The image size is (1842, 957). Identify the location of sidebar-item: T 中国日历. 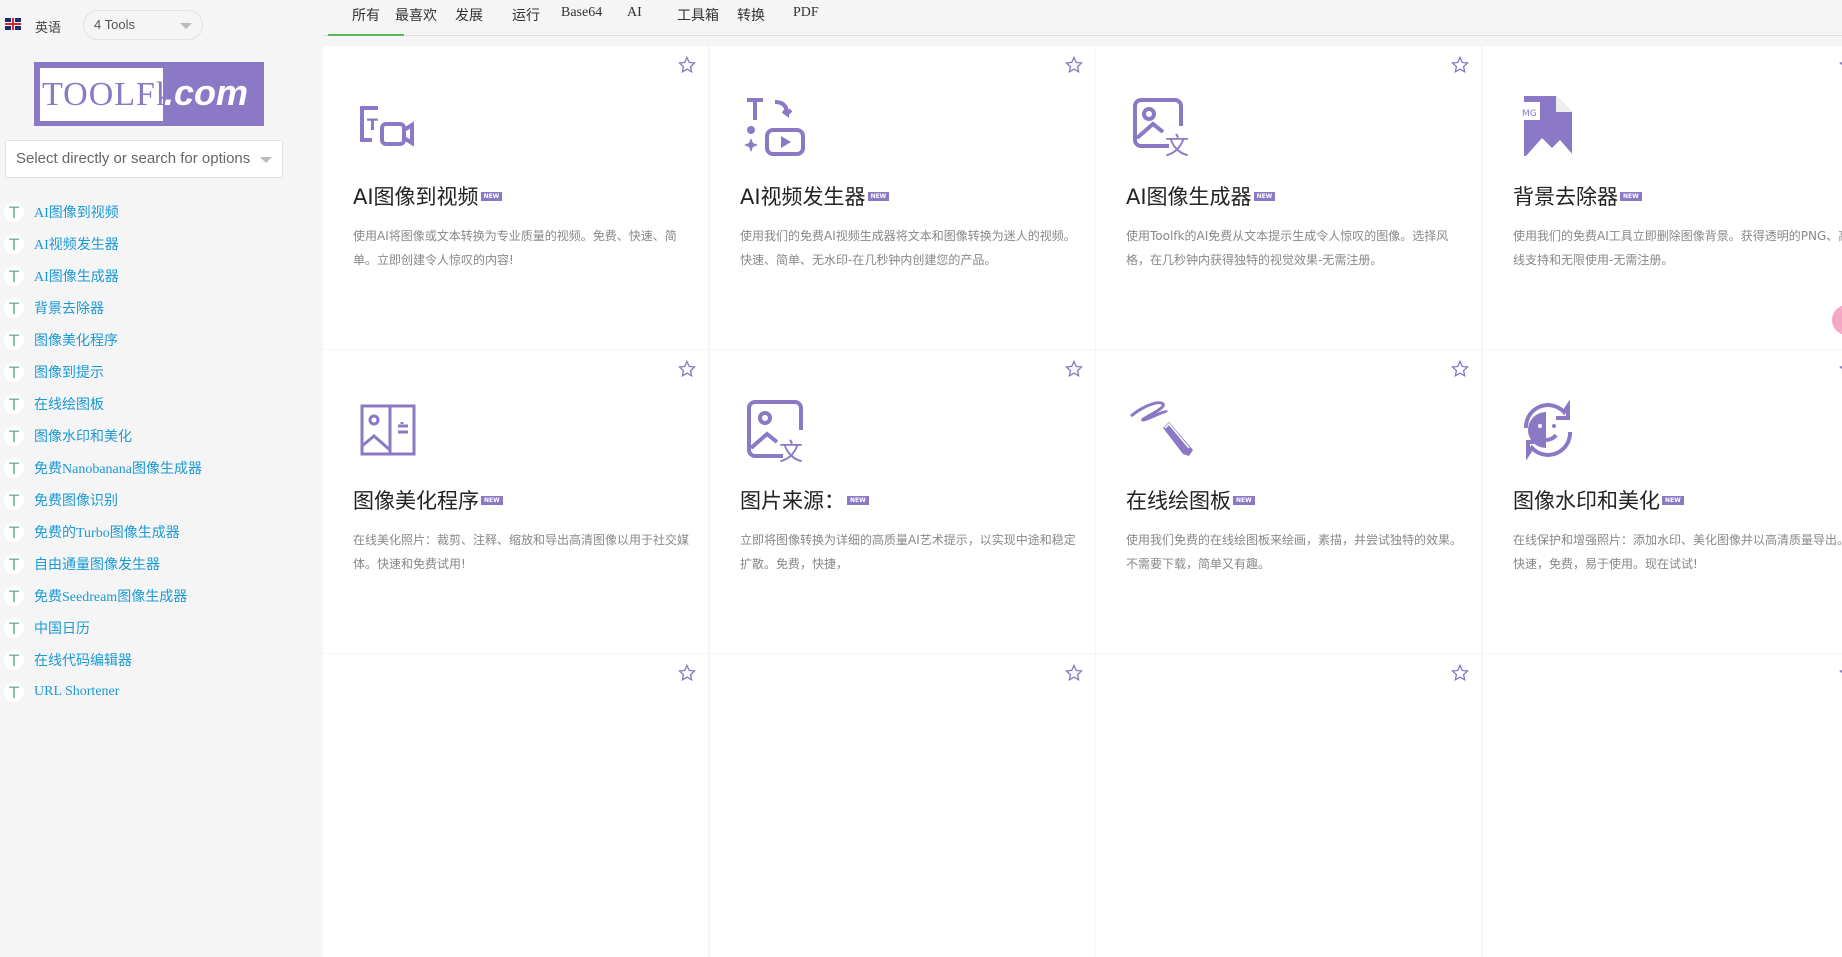
(103, 628).